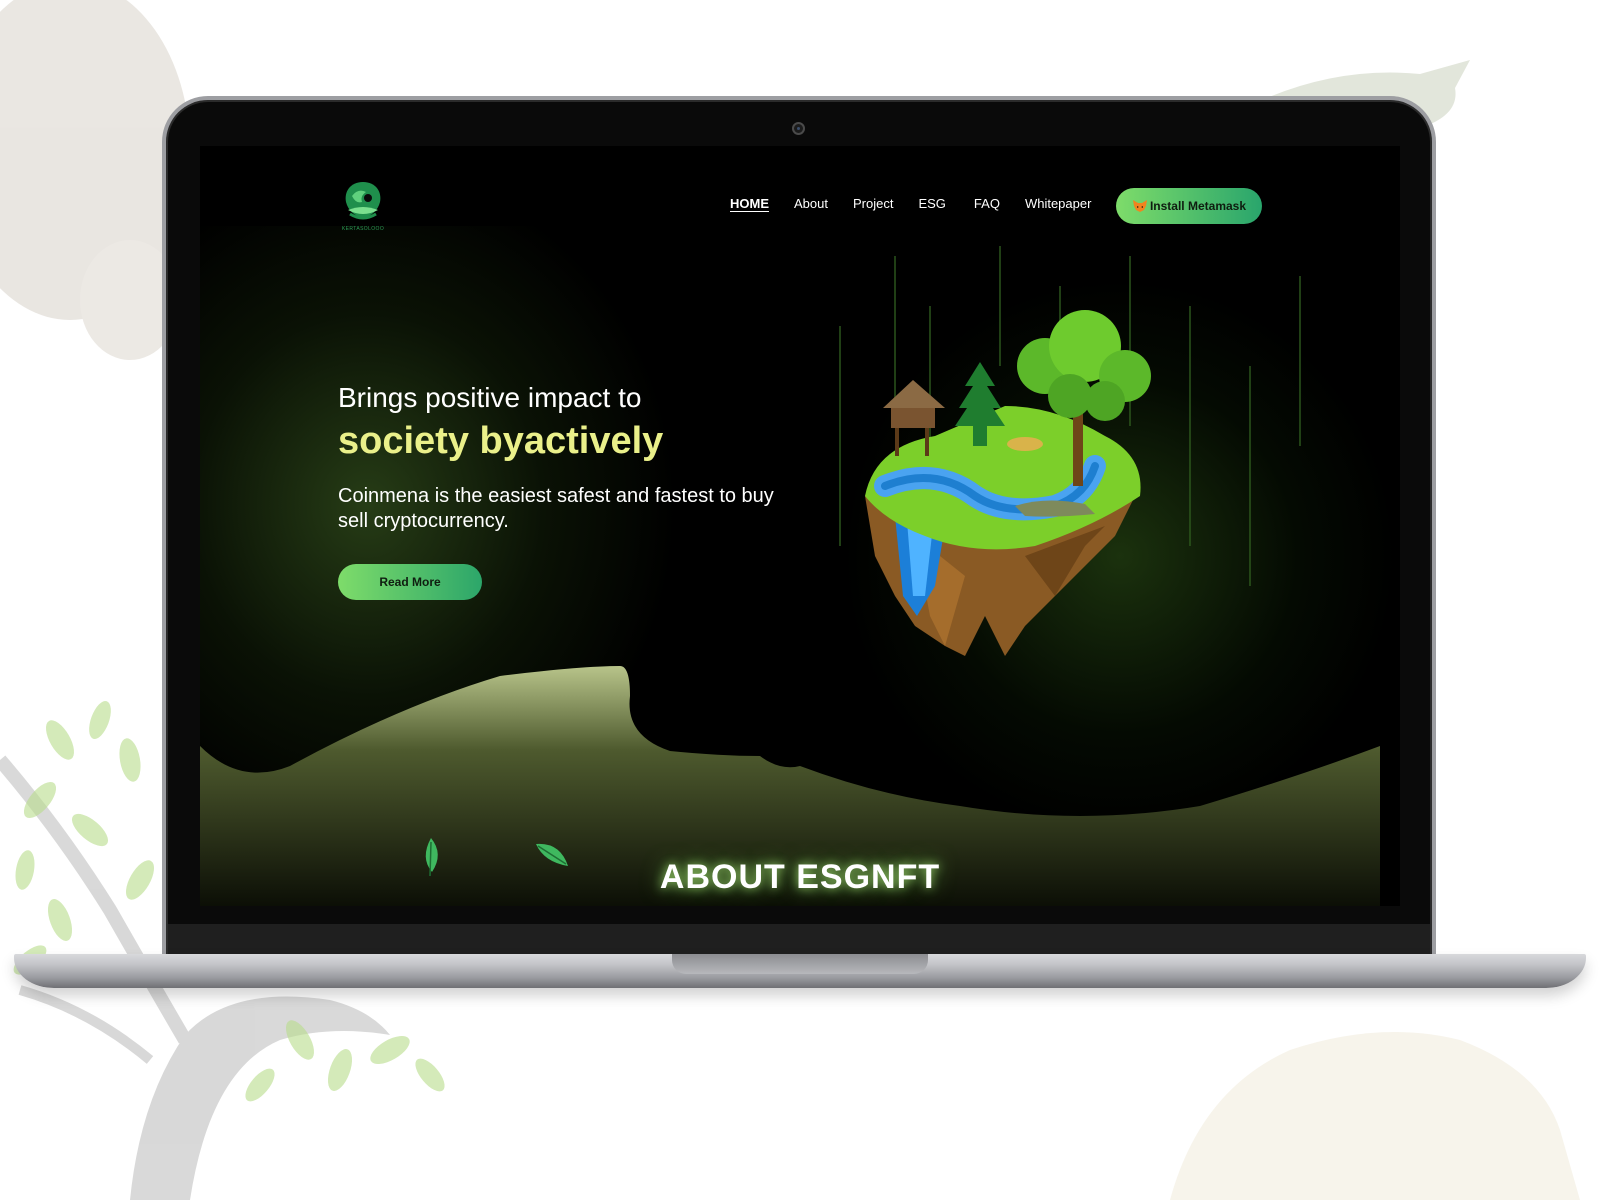 The width and height of the screenshot is (1600, 1200). What do you see at coordinates (1058, 203) in the screenshot?
I see `nav-whitepaper: Whitepaper` at bounding box center [1058, 203].